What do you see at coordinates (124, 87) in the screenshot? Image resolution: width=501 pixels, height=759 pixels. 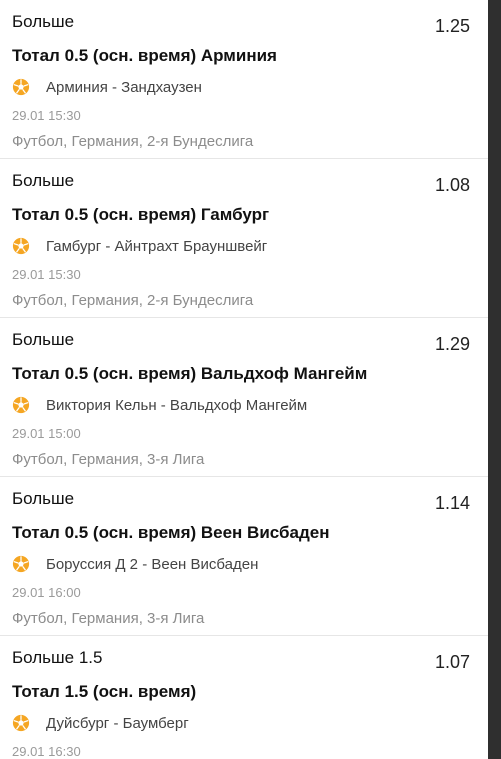 I see `match-name: Арминия - Зандхаузен` at bounding box center [124, 87].